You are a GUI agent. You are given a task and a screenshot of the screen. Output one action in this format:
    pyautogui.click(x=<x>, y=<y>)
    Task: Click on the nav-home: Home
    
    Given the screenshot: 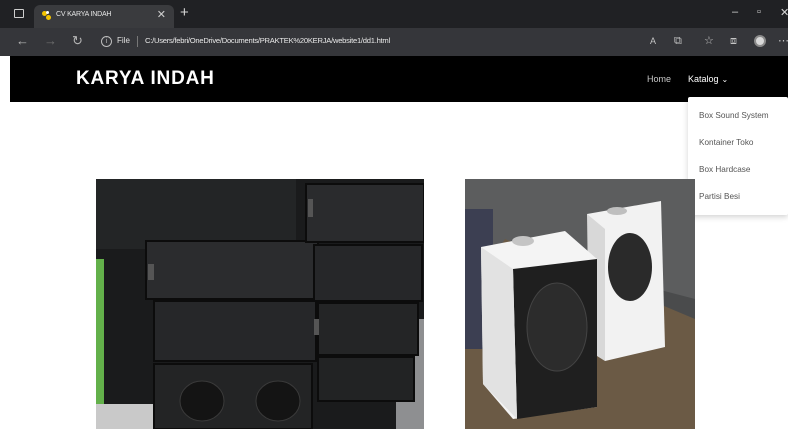 What is the action you would take?
    pyautogui.click(x=659, y=79)
    